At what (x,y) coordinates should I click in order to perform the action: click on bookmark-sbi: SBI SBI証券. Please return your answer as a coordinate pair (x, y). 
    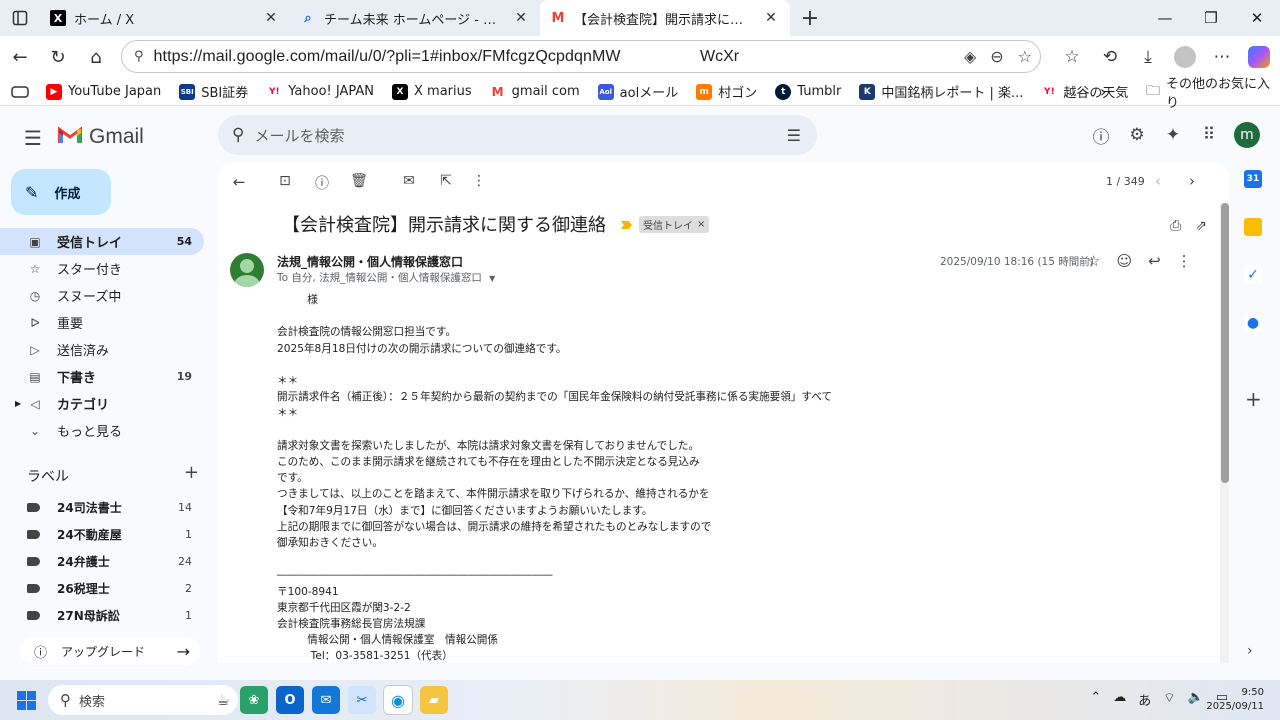
    Looking at the image, I should click on (213, 91).